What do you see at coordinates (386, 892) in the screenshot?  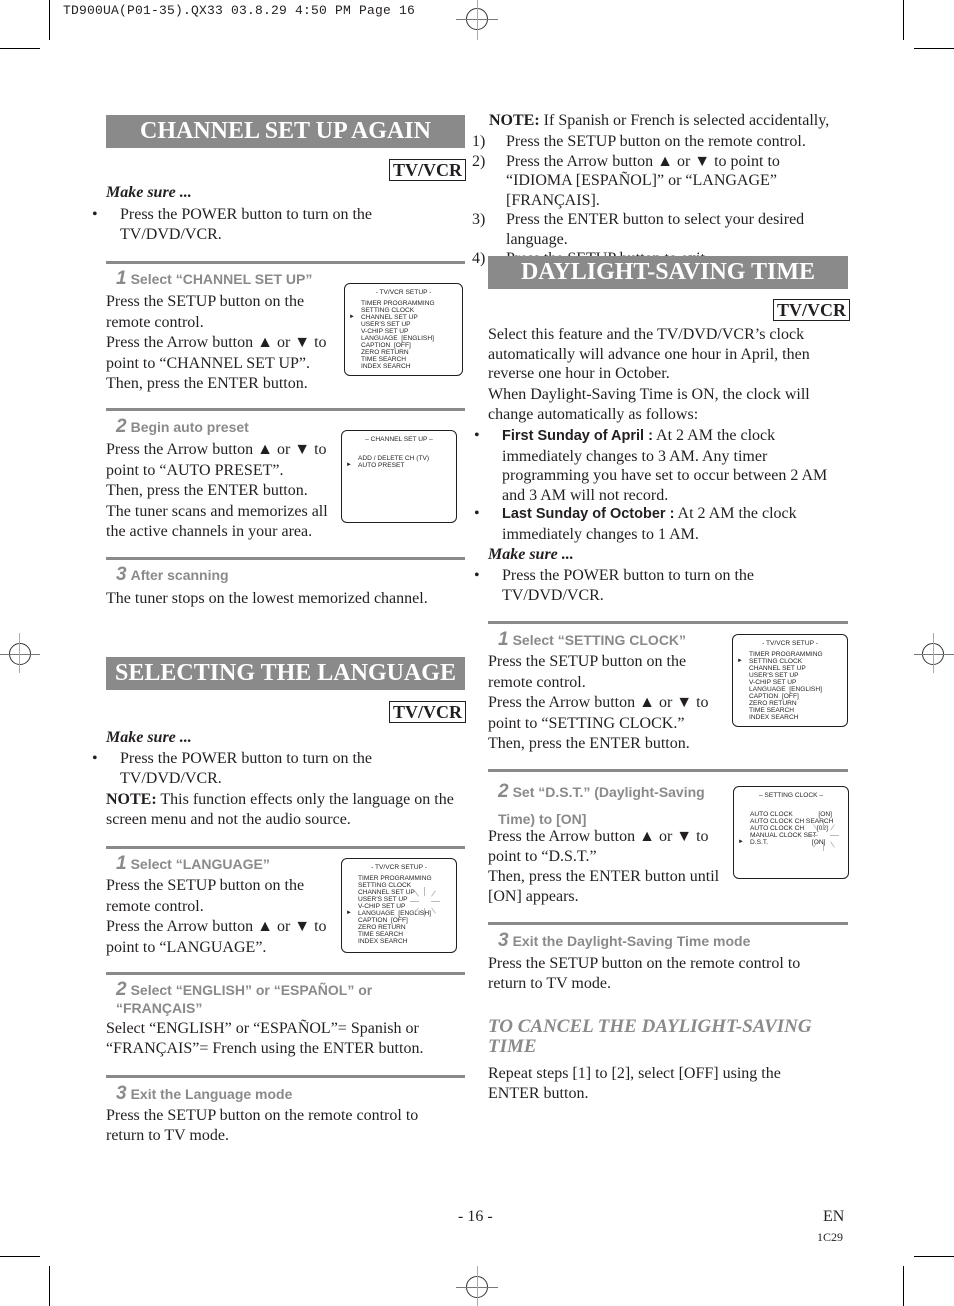 I see `osd-item-label: CHANNEL SET UP` at bounding box center [386, 892].